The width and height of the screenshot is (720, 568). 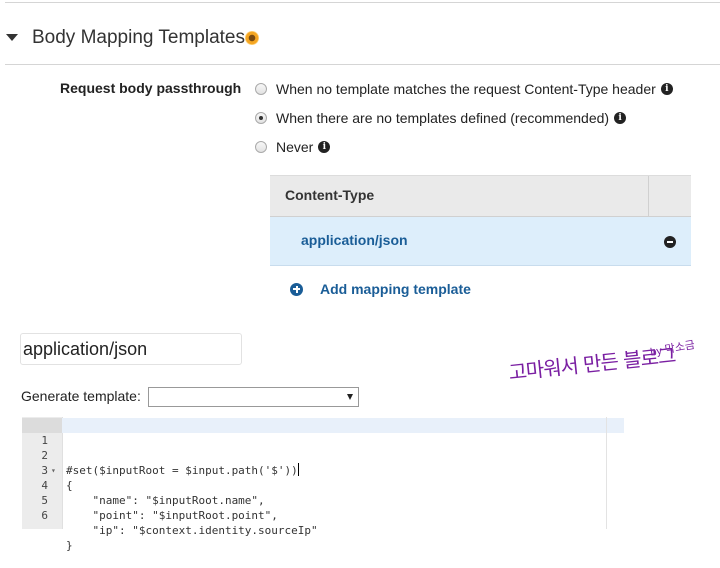 I want to click on code-line: 5 "ip": "$context.identity.sourceIp", so click(x=169, y=507).